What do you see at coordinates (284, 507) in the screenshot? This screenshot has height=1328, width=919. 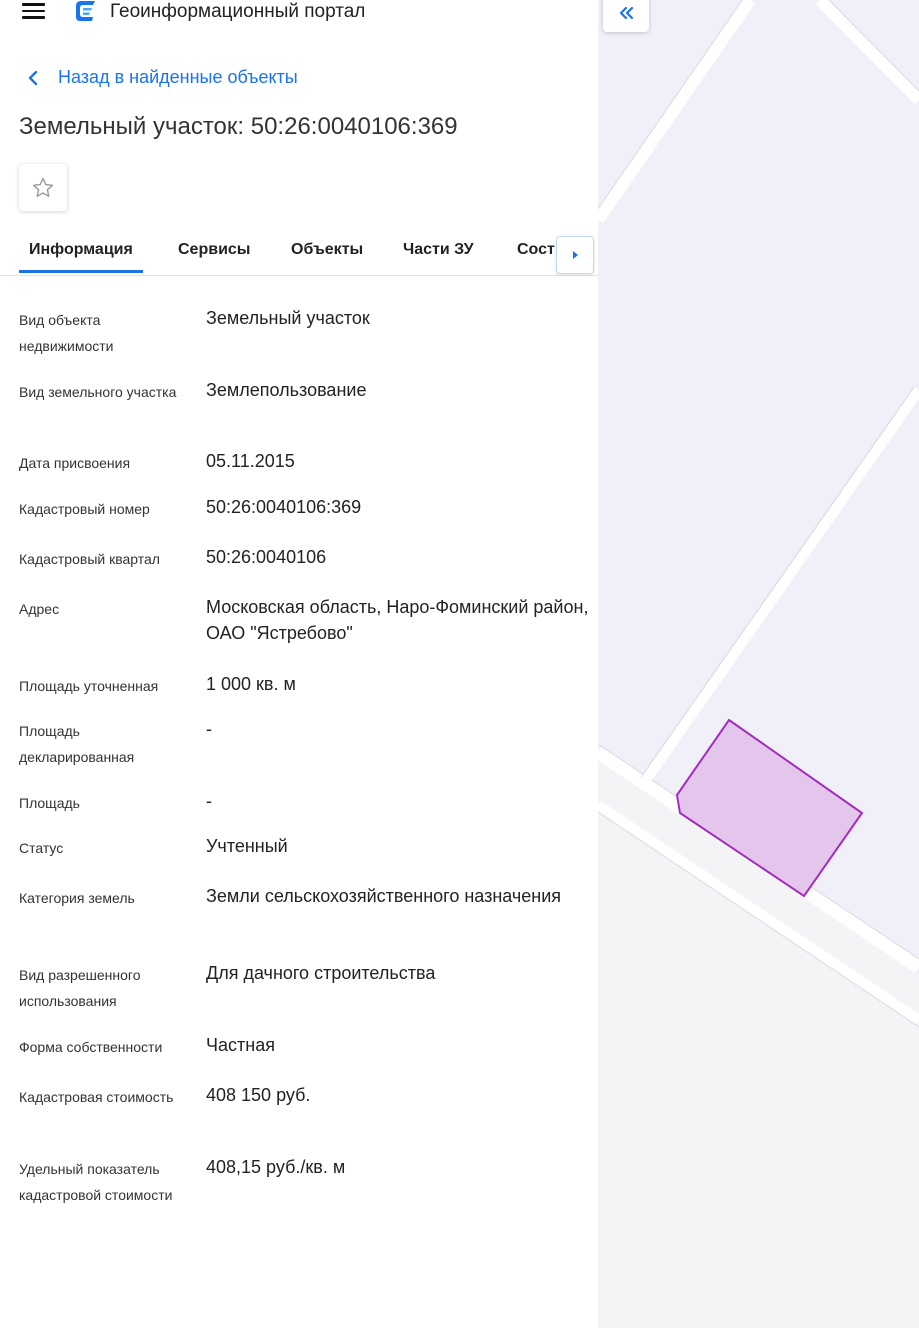 I see `attr-value-cadastral-number: 50:26:0040106:369` at bounding box center [284, 507].